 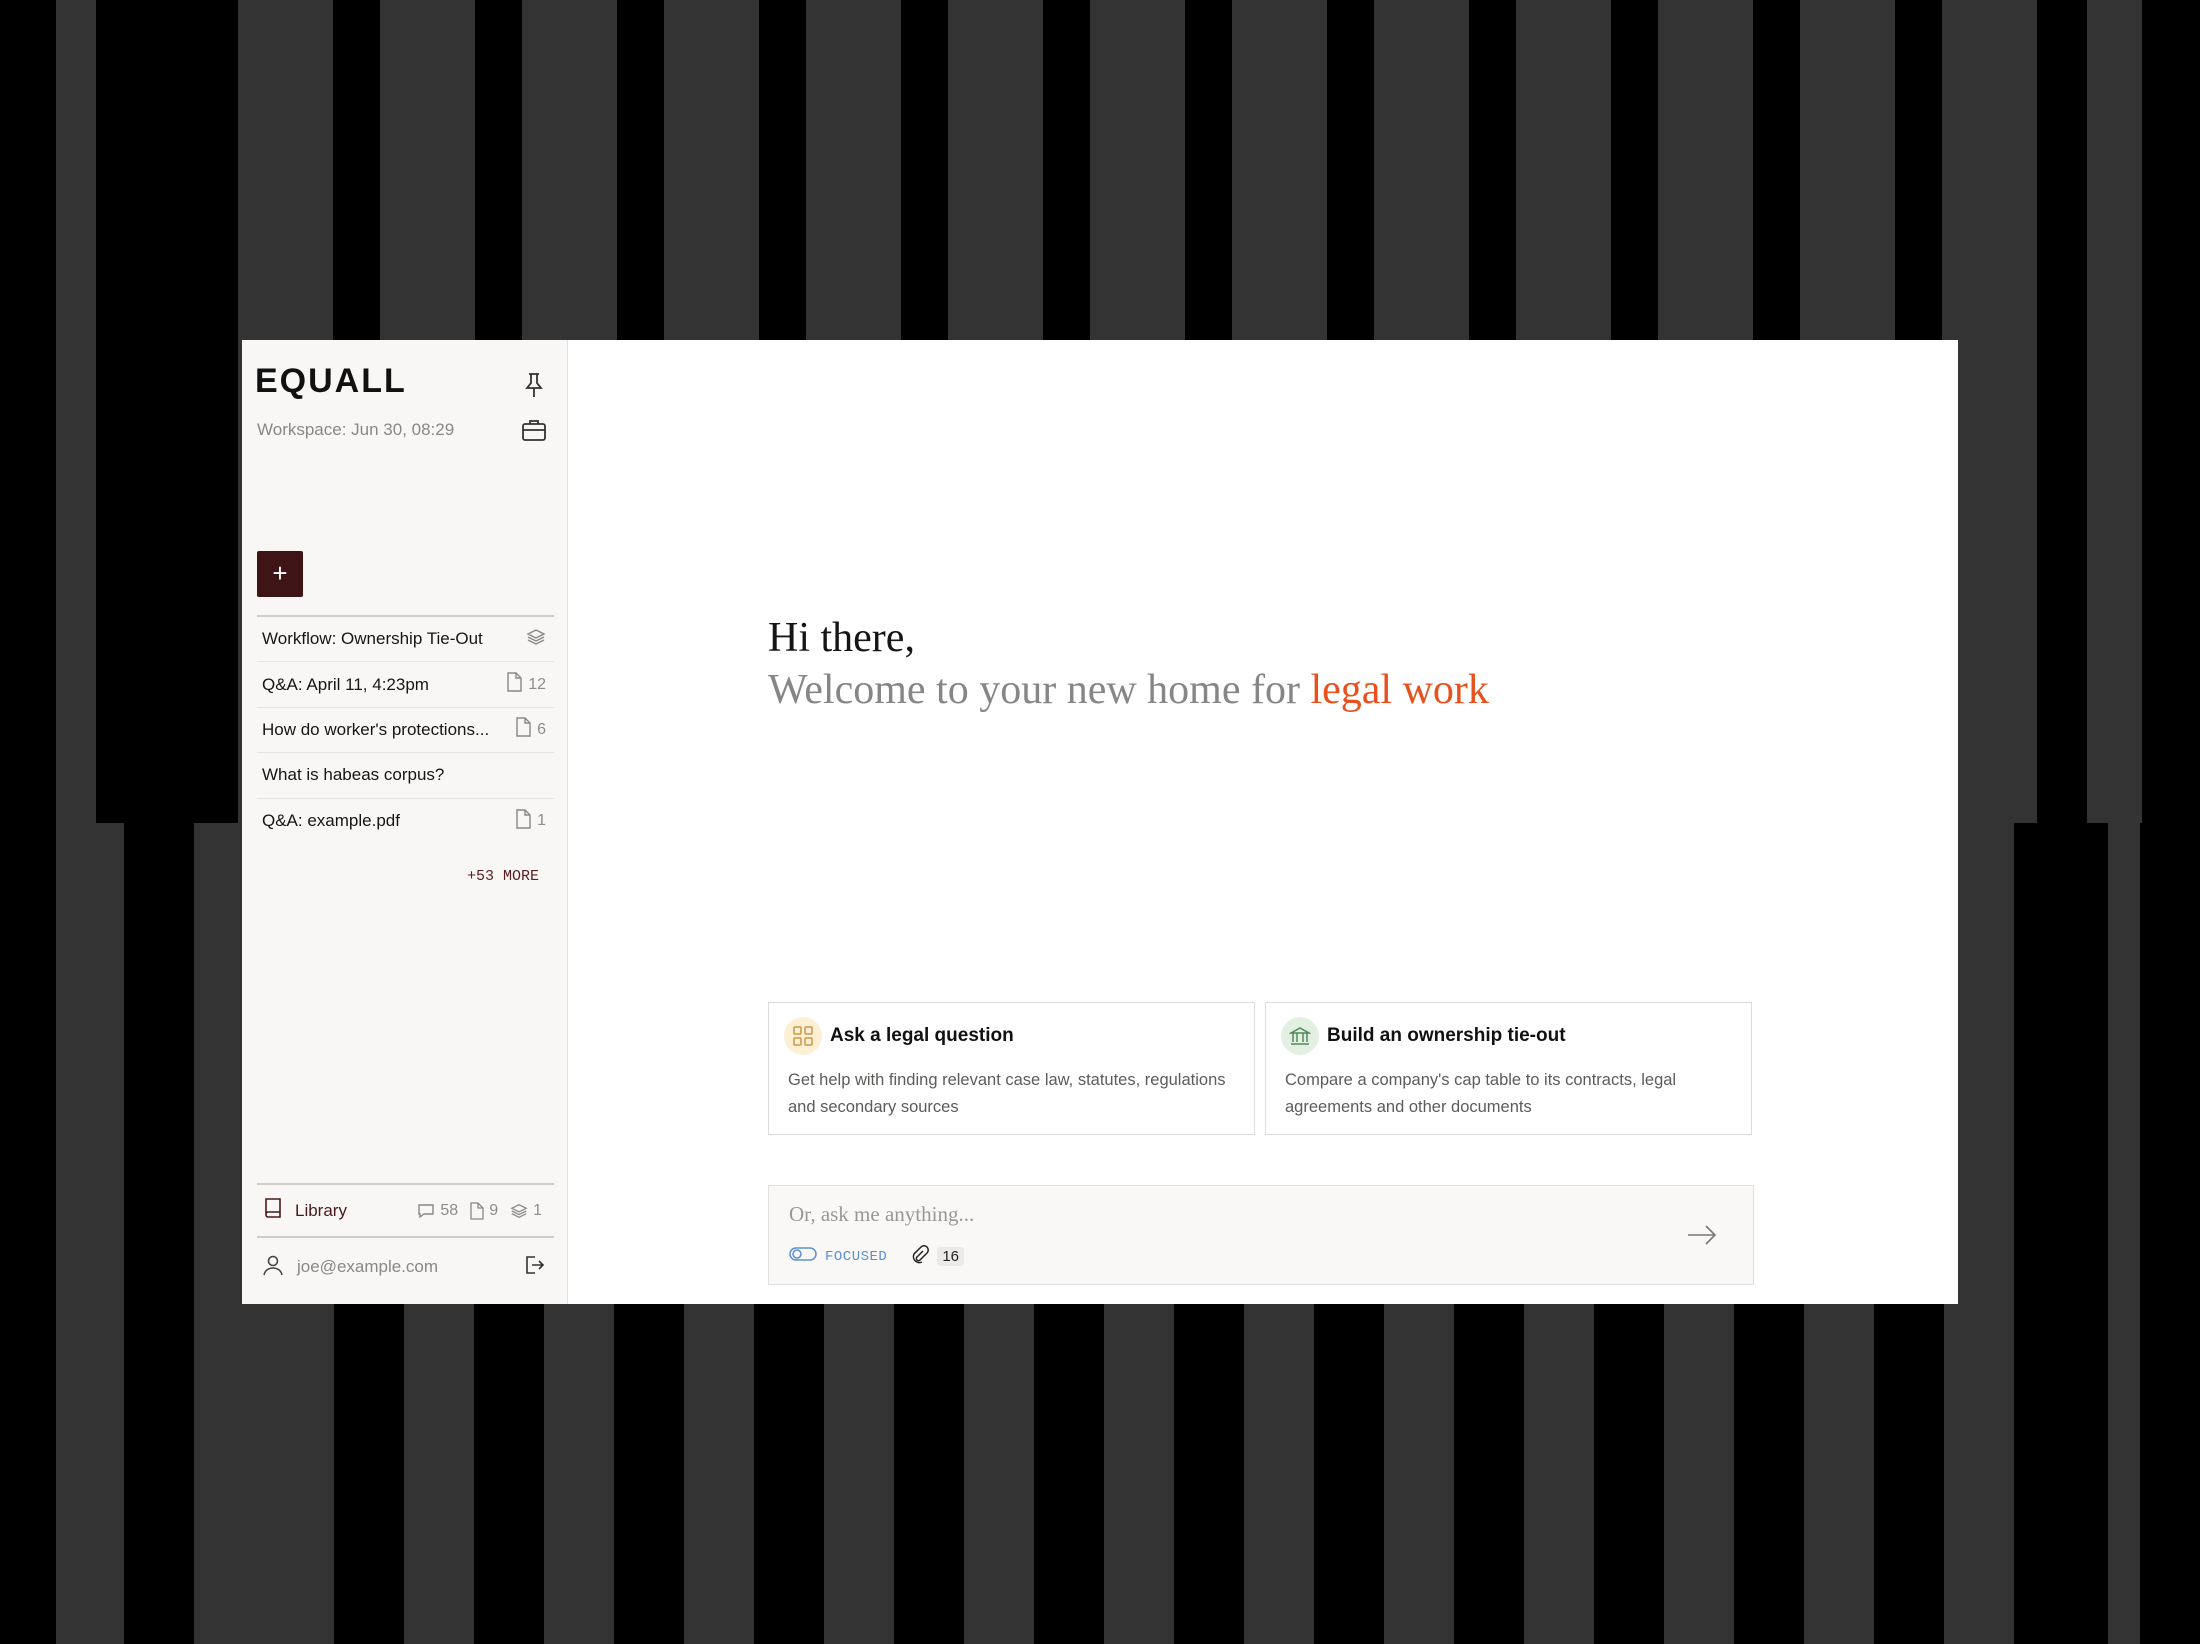 I want to click on card-title: Ask a legal question, so click(x=922, y=1035).